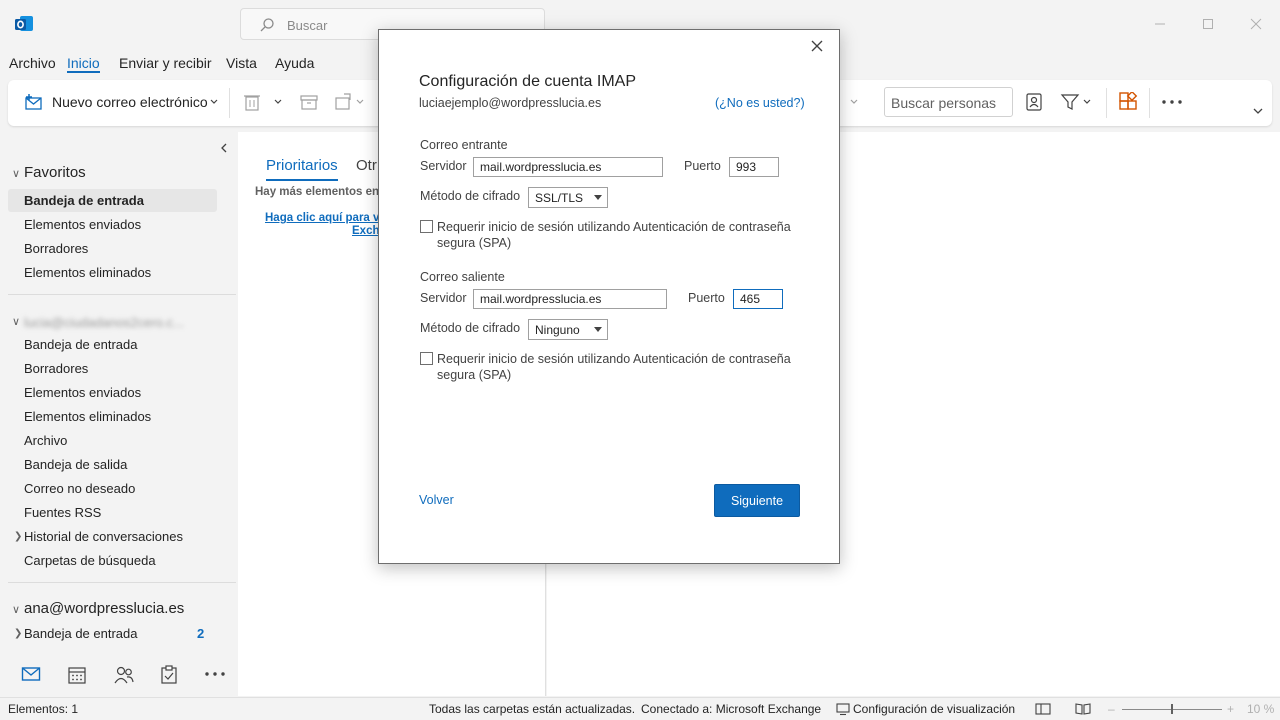 This screenshot has height=720, width=1280. What do you see at coordinates (31, 674) in the screenshot?
I see `mail-icon` at bounding box center [31, 674].